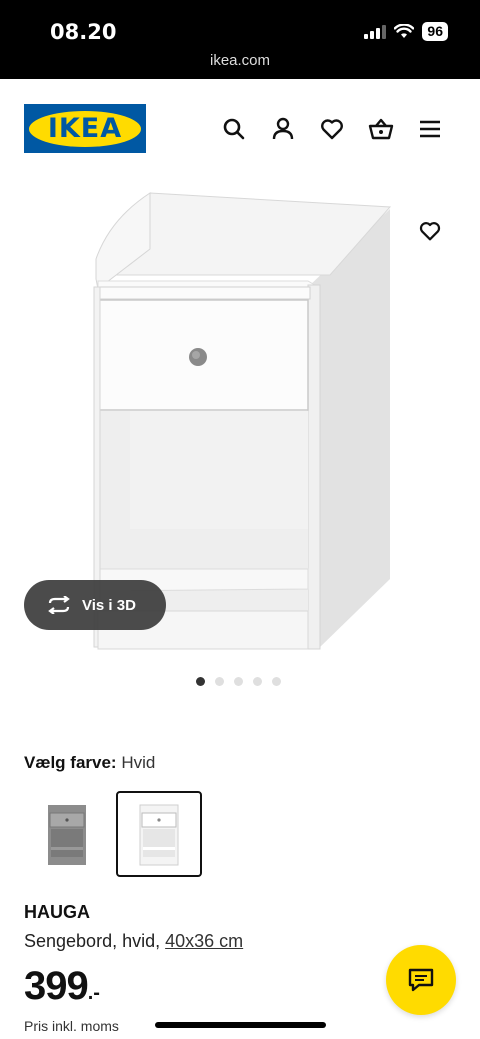 This screenshot has height=1039, width=480. What do you see at coordinates (83, 32) in the screenshot?
I see `clock: 08.20` at bounding box center [83, 32].